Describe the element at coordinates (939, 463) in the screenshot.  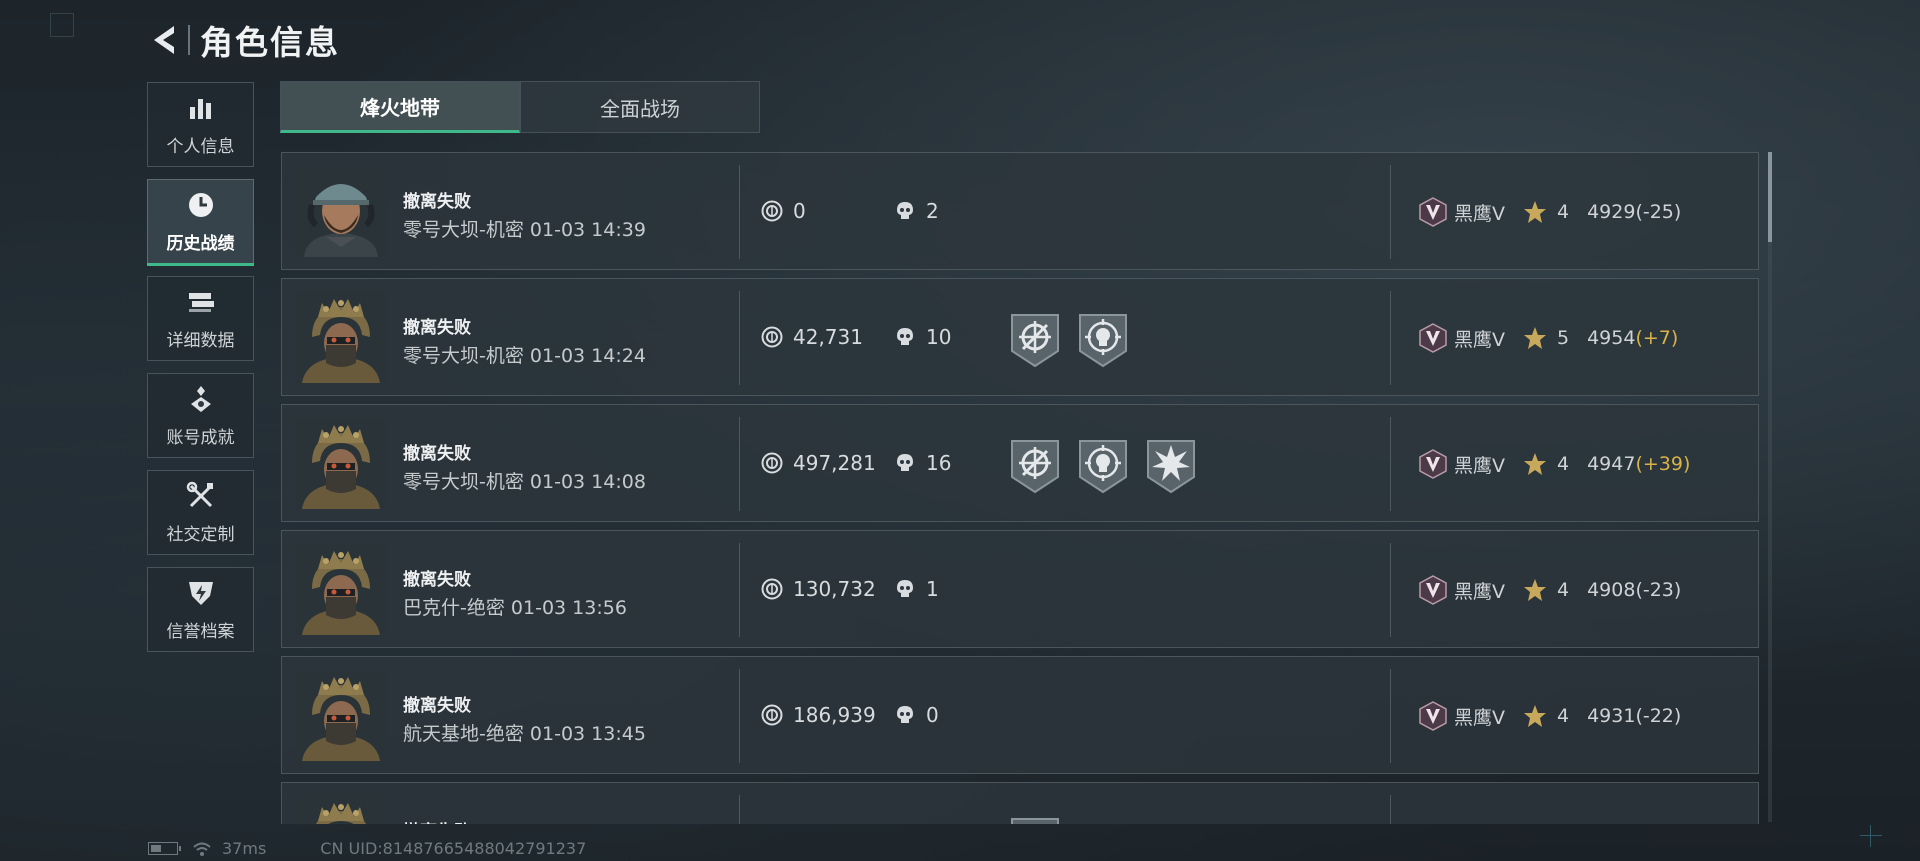
I see `kill-count-text: 16` at that location.